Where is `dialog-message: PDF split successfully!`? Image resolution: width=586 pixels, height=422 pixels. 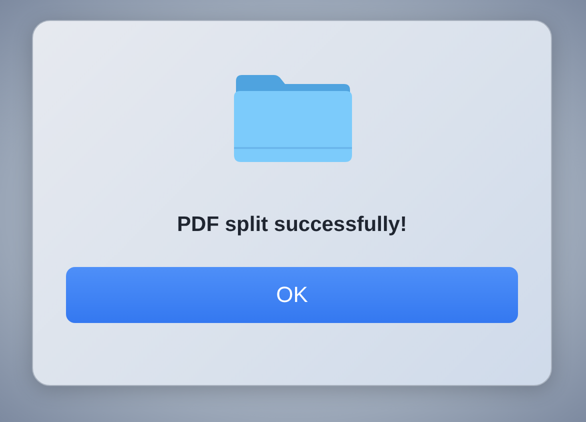 dialog-message: PDF split successfully! is located at coordinates (292, 225).